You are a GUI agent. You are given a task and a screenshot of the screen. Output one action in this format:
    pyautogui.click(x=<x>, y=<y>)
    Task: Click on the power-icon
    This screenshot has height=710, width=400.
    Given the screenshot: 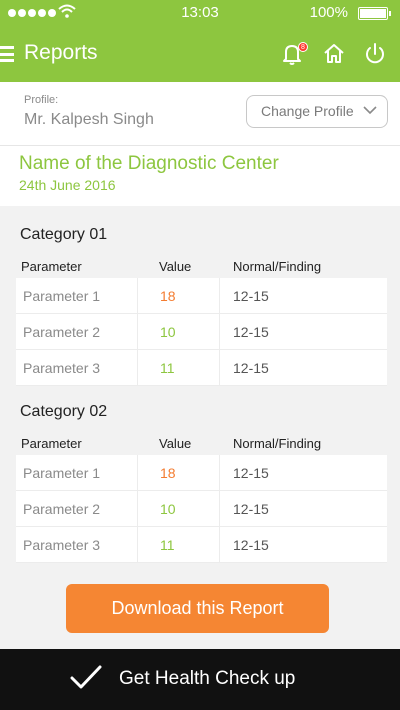 What is the action you would take?
    pyautogui.click(x=375, y=54)
    